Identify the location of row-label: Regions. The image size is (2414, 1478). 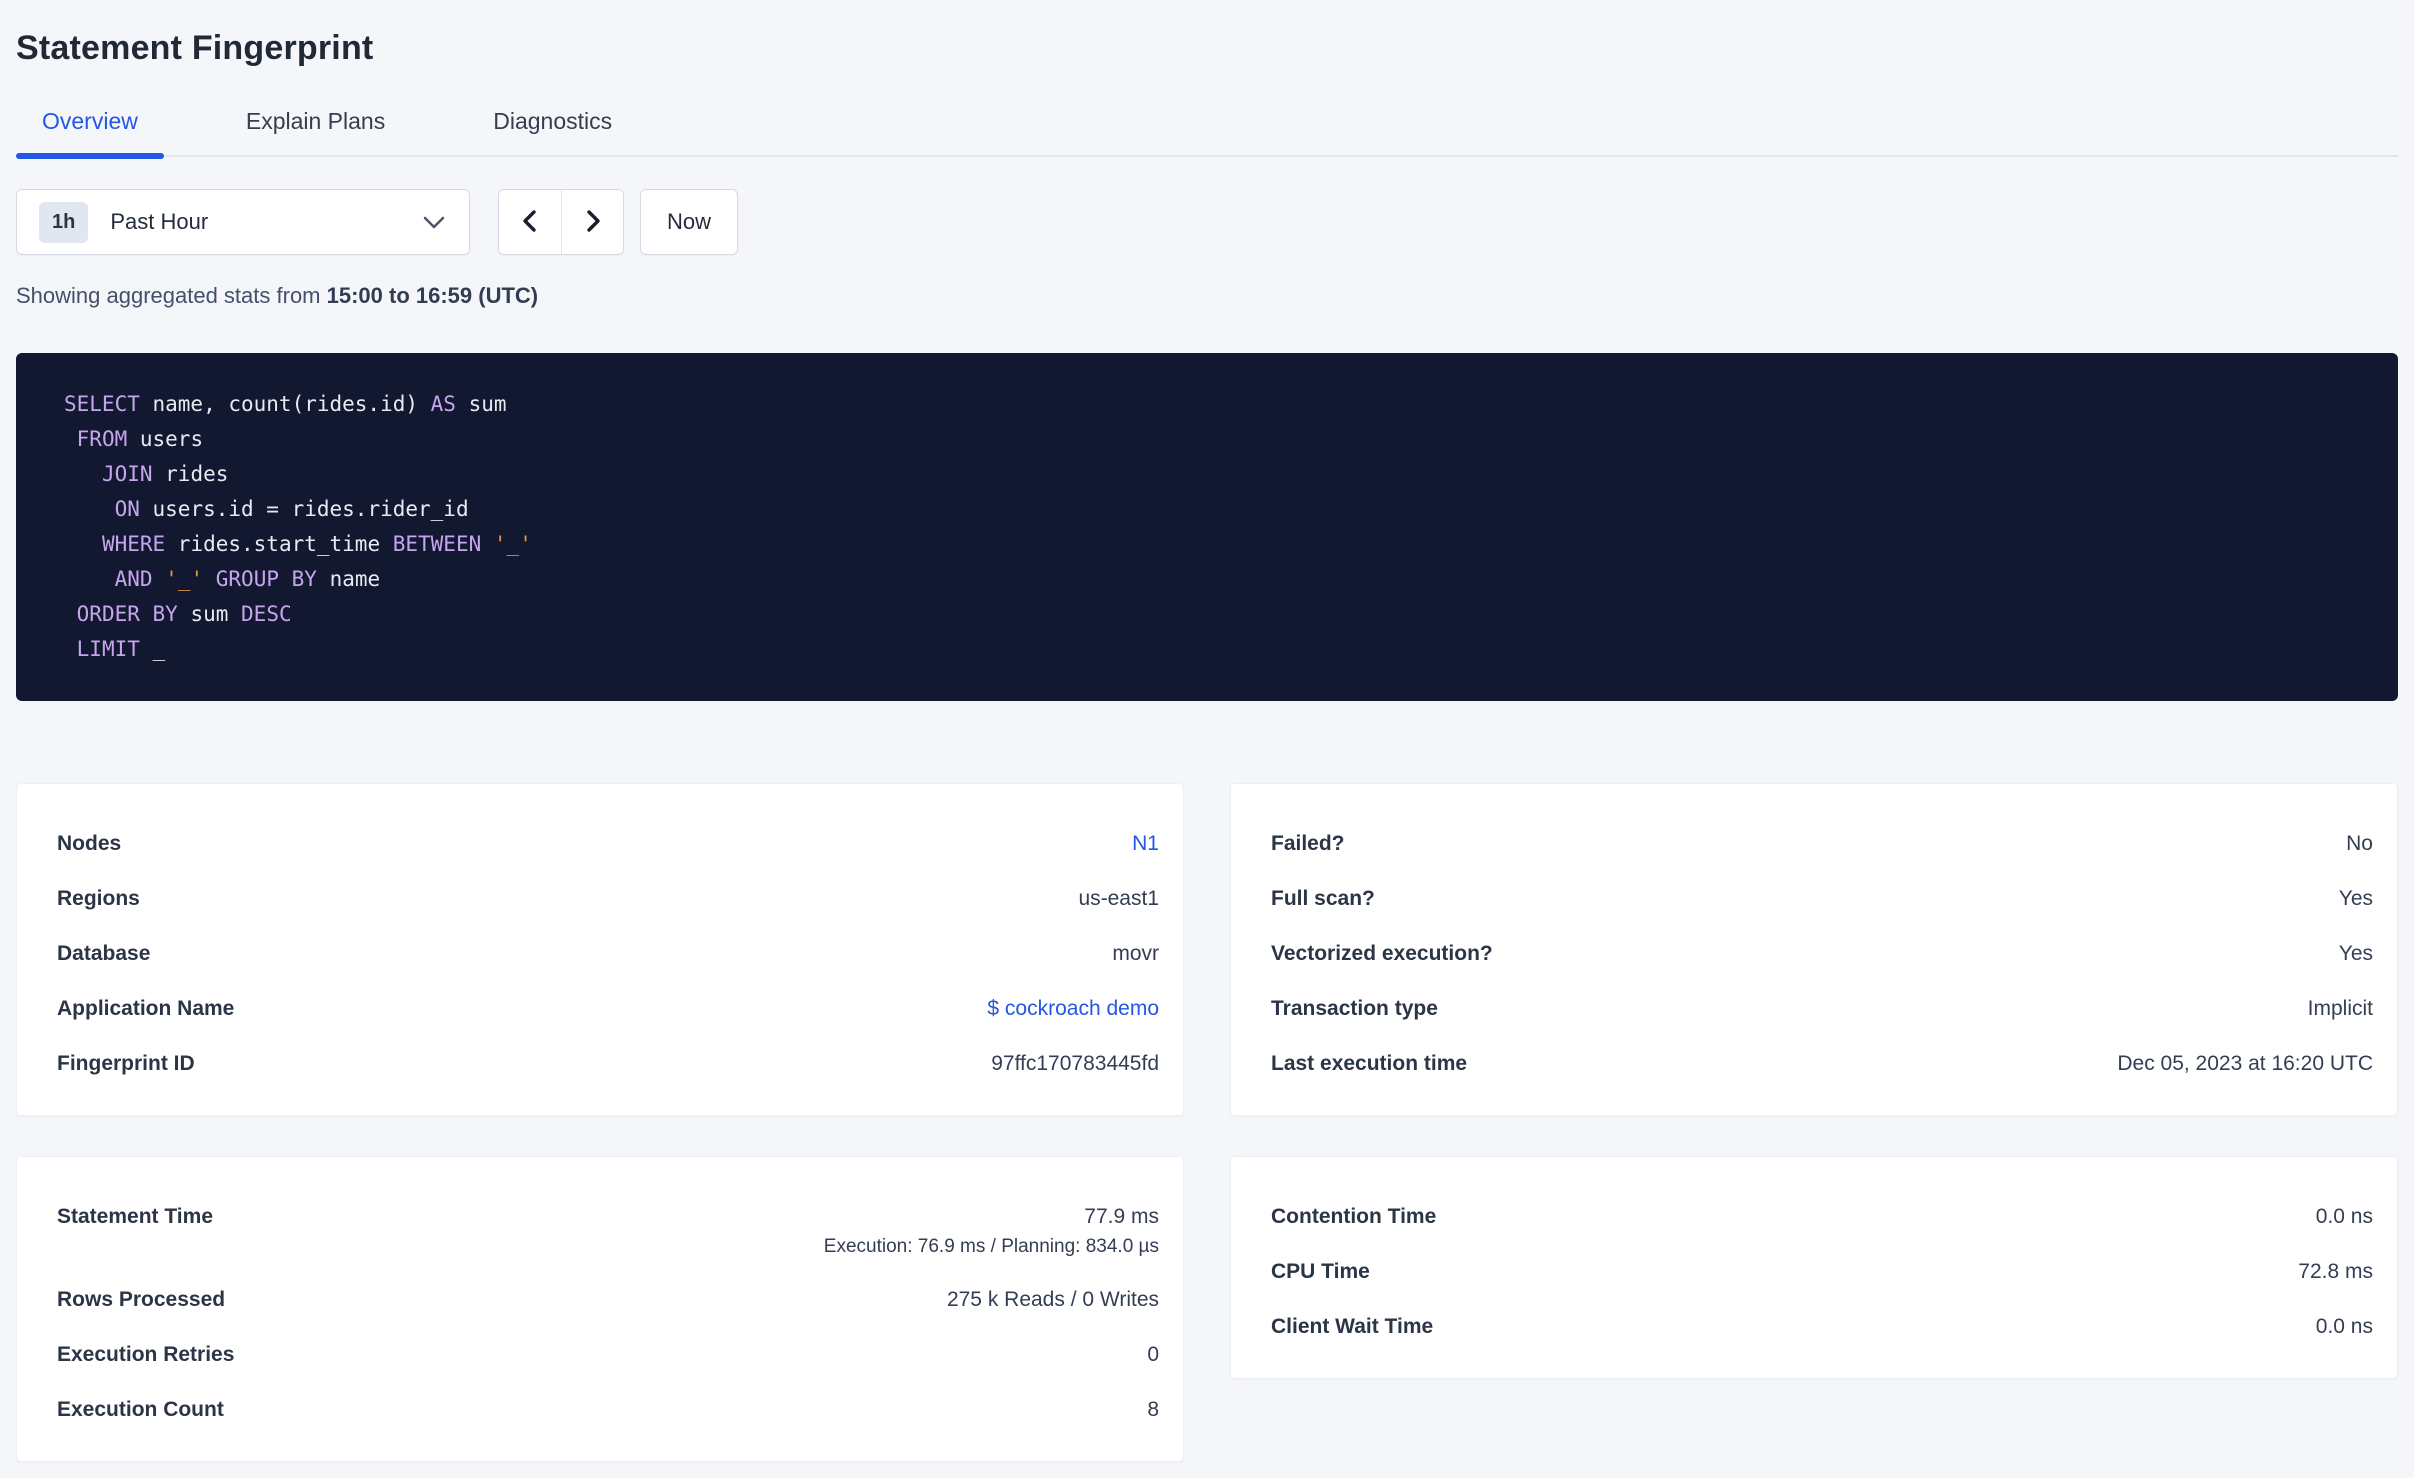
(98, 898).